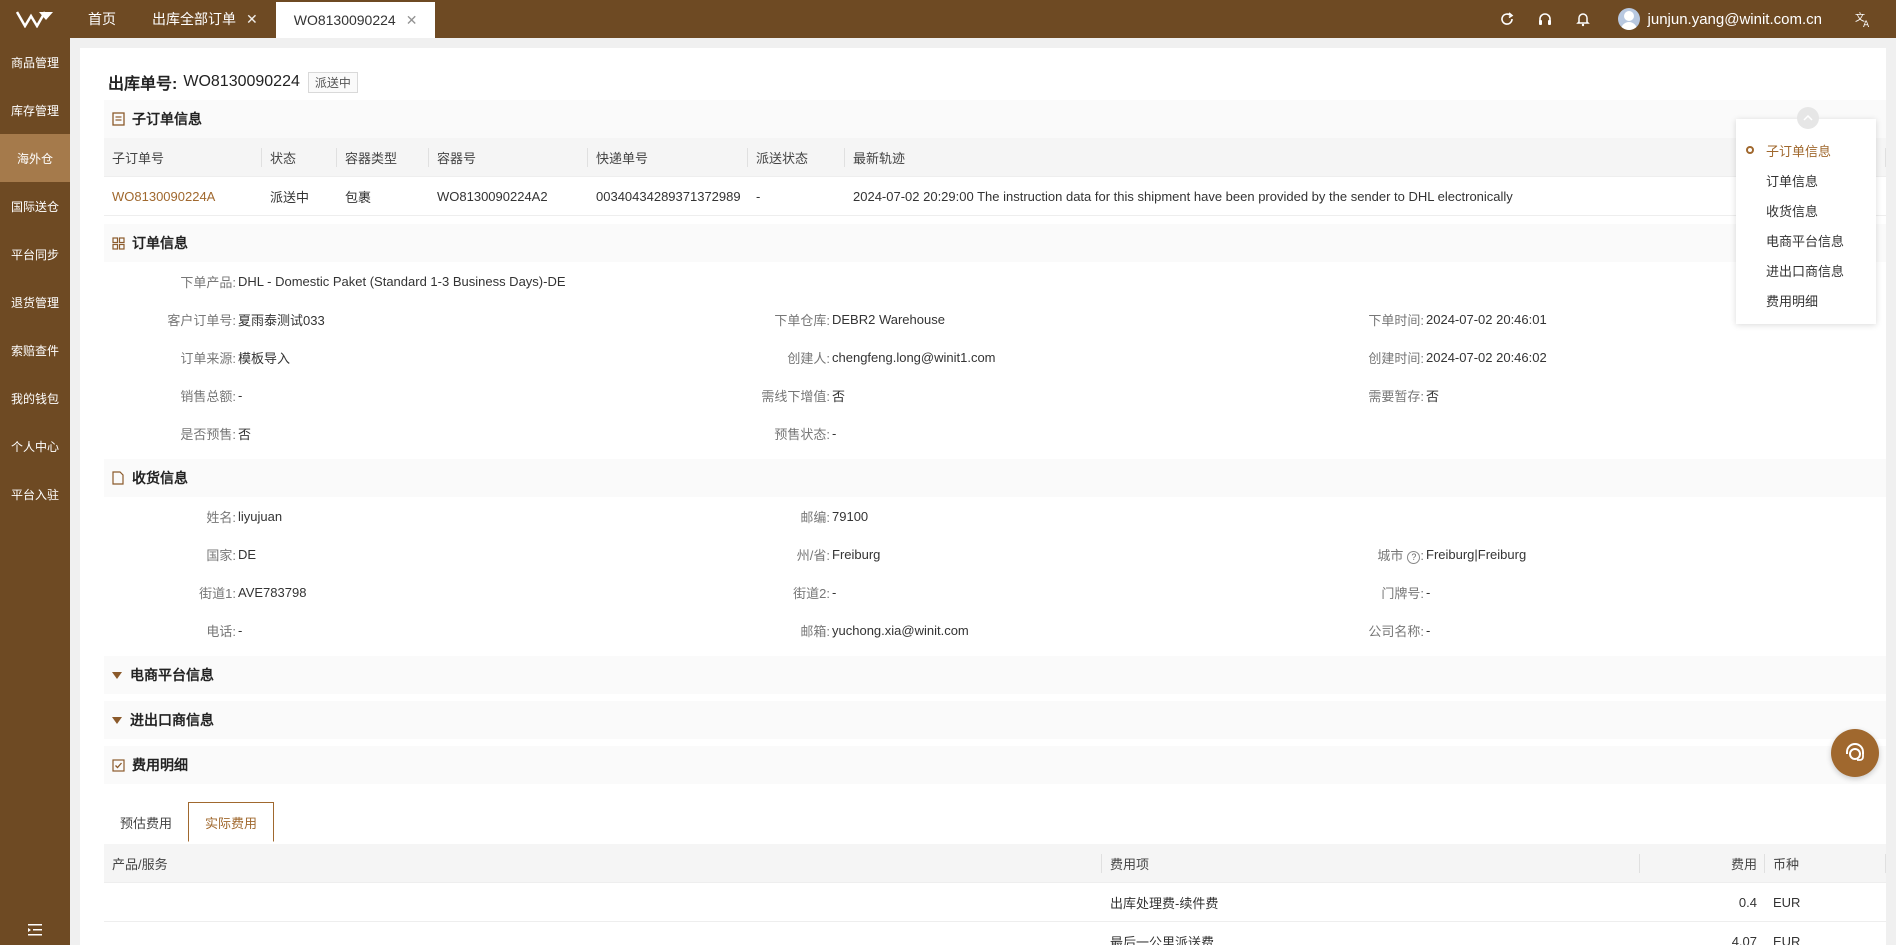 This screenshot has width=1896, height=945. What do you see at coordinates (1805, 240) in the screenshot?
I see `anchor-item-ecommerce: 电商平台信息` at bounding box center [1805, 240].